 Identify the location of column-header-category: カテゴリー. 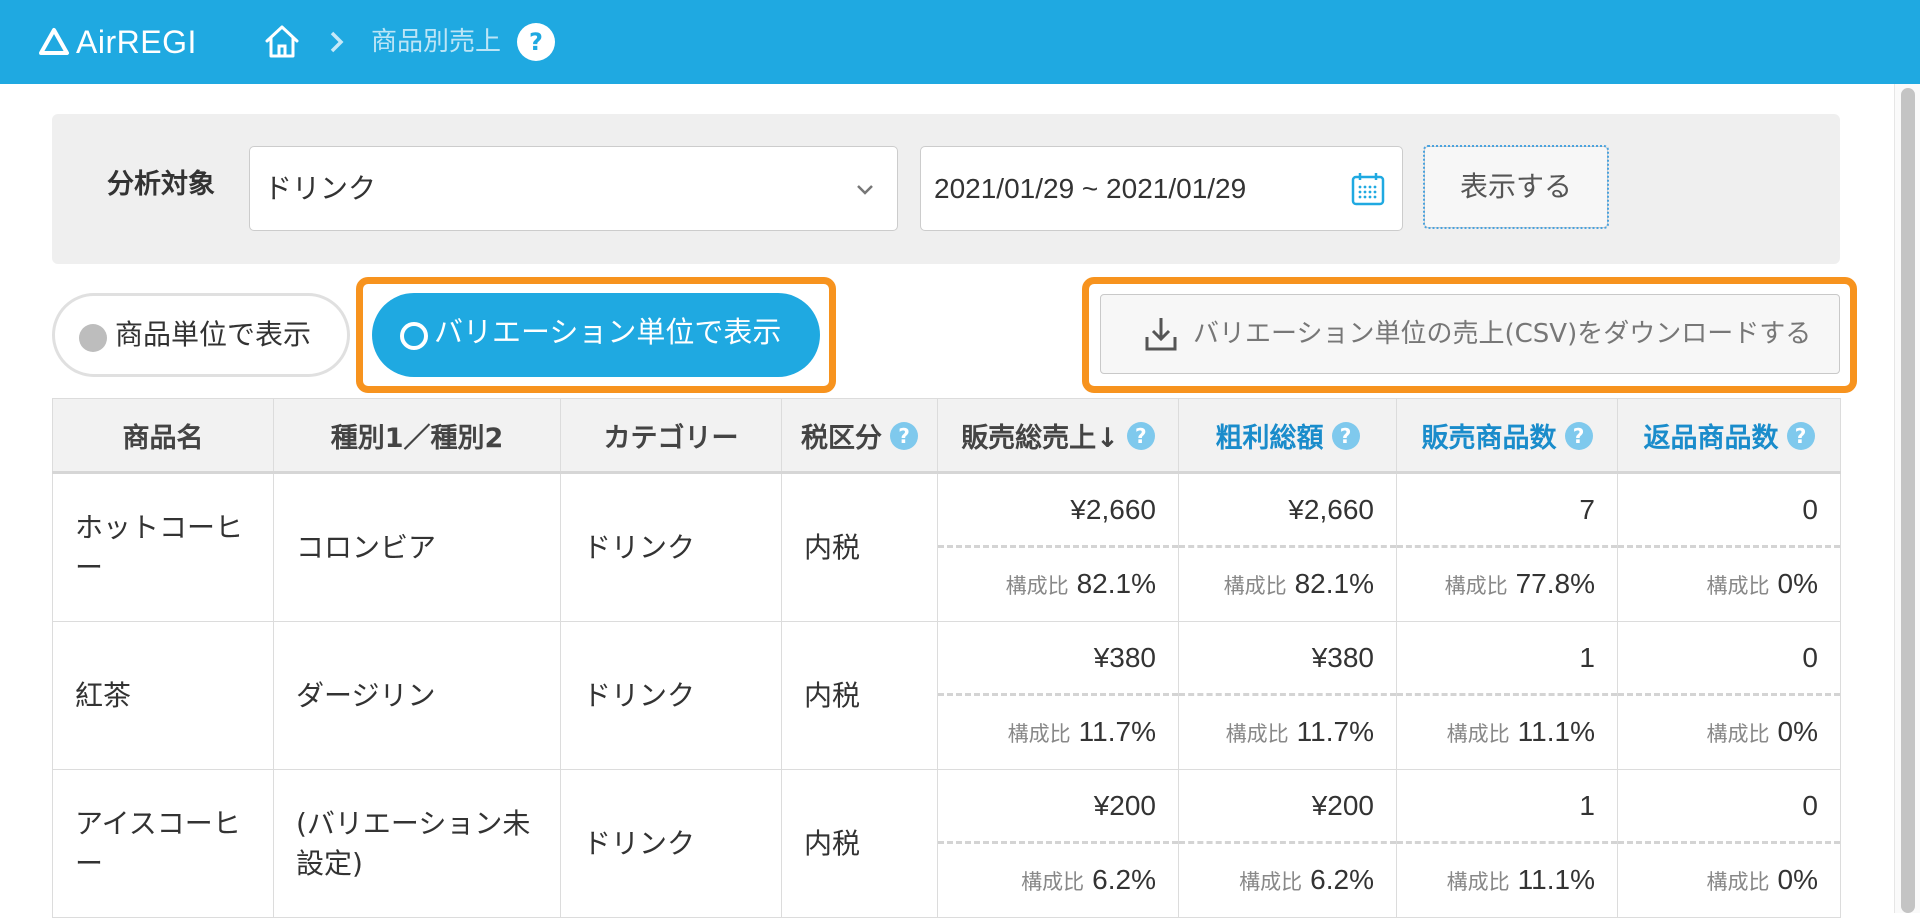
(671, 436).